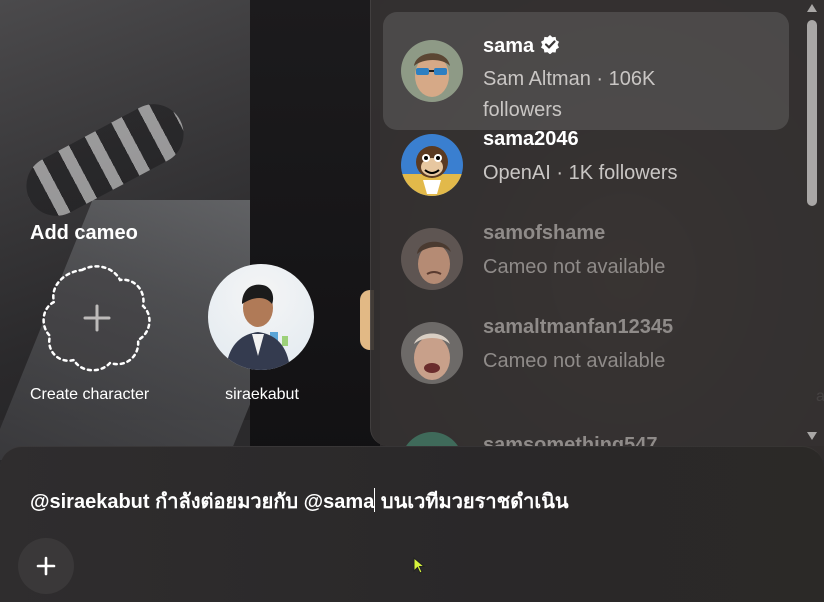 The width and height of the screenshot is (824, 602). Describe the element at coordinates (544, 233) in the screenshot. I see `mention-username: samofshame` at that location.